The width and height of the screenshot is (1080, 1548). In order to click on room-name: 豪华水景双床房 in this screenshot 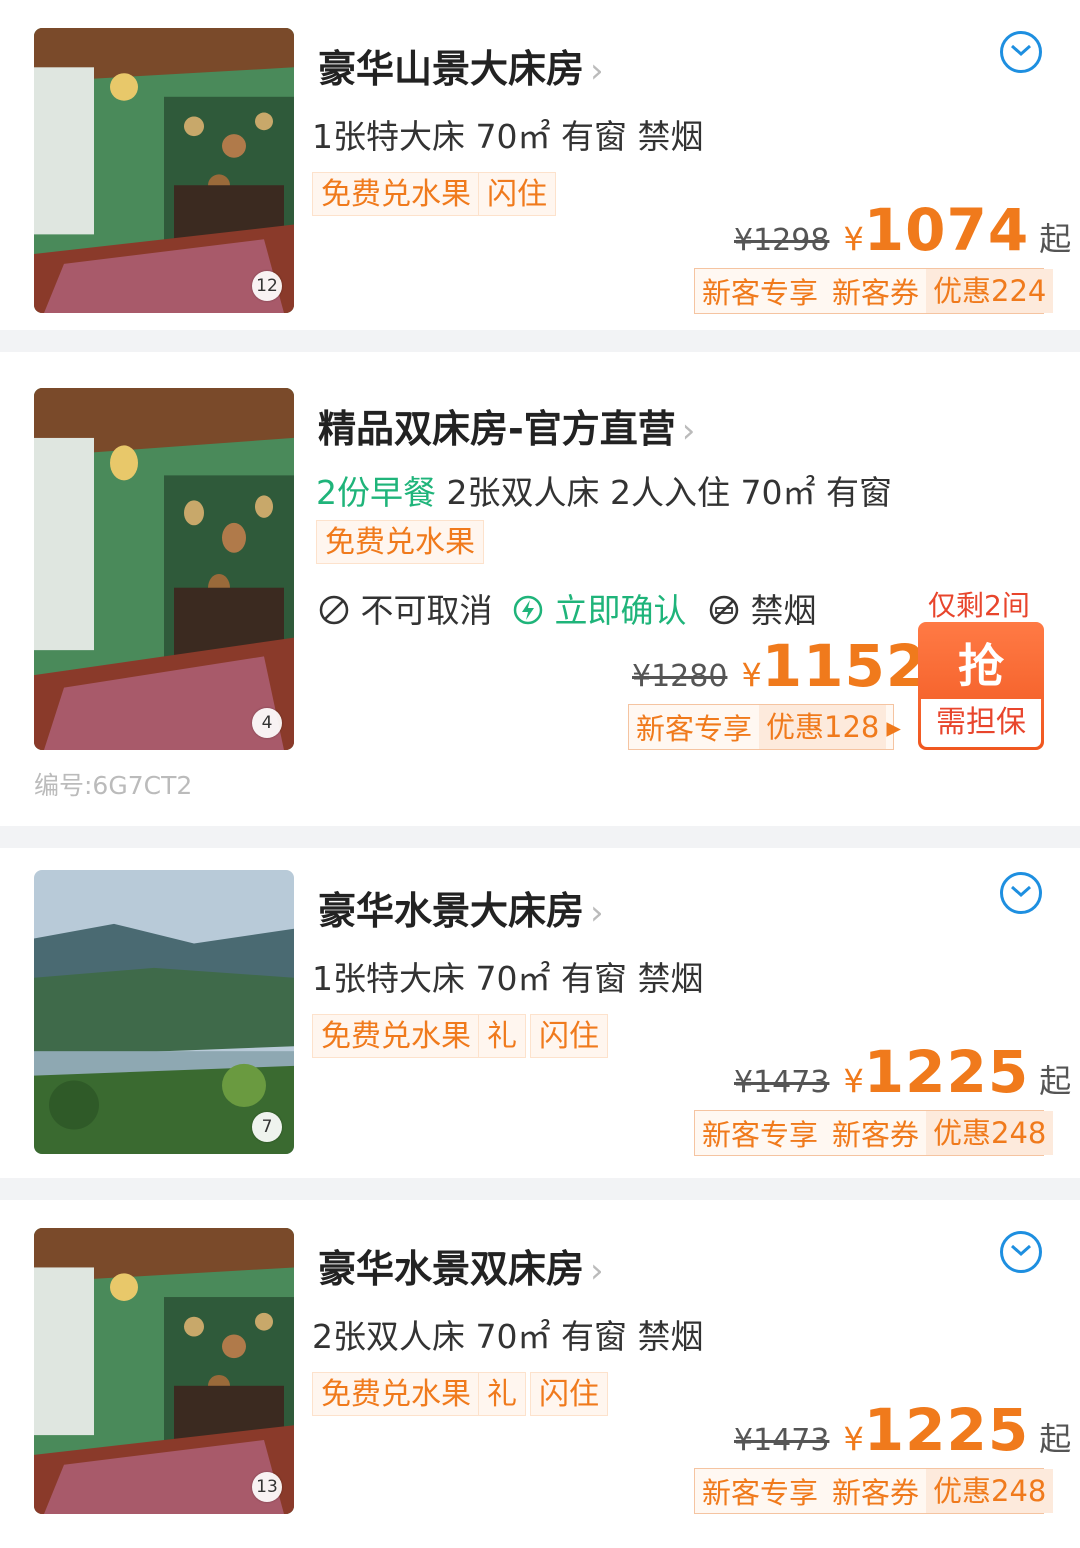, I will do `click(451, 1269)`.